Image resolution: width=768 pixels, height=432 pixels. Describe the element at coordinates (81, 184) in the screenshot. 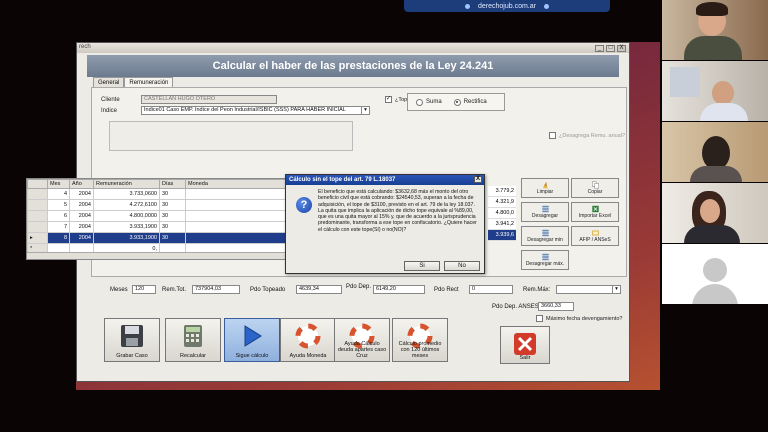

I see `col-anio: Año` at that location.